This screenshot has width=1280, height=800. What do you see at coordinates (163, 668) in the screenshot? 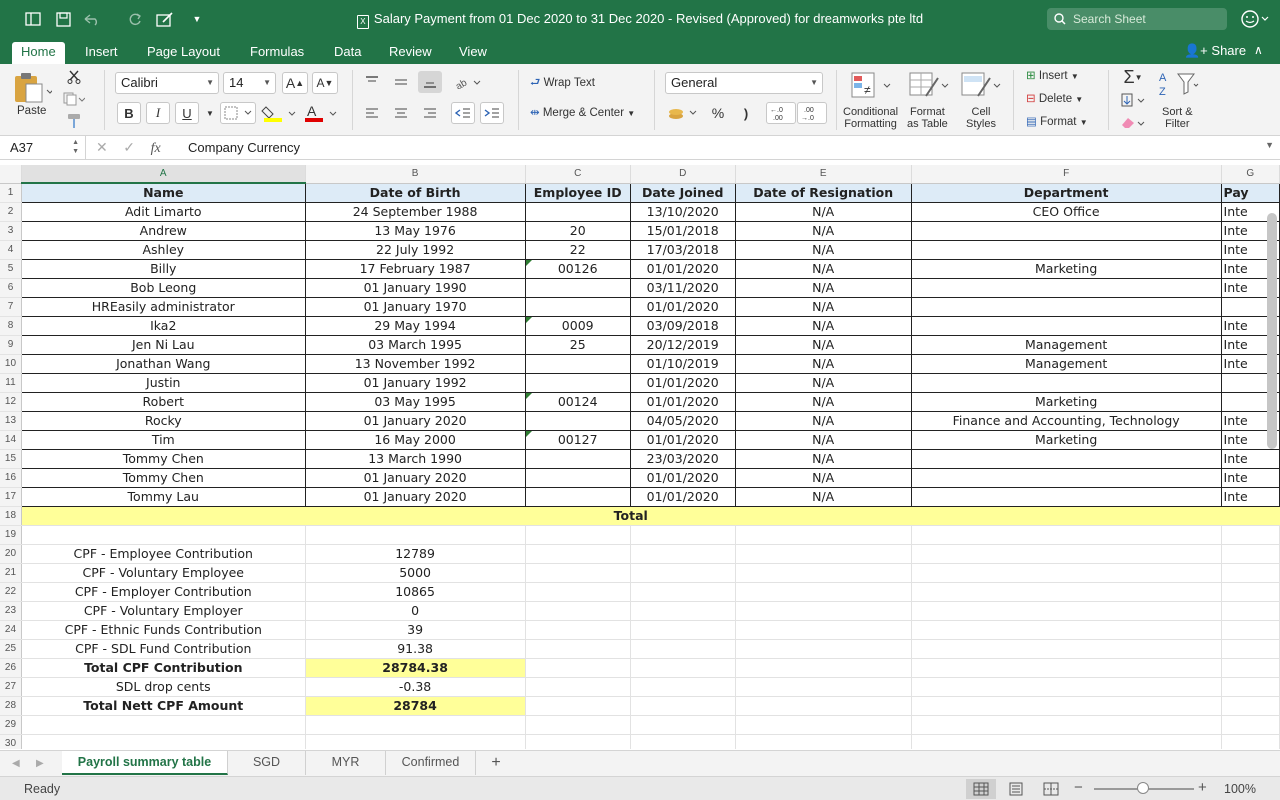
I see `cpf-label: Total CPF Contribution` at bounding box center [163, 668].